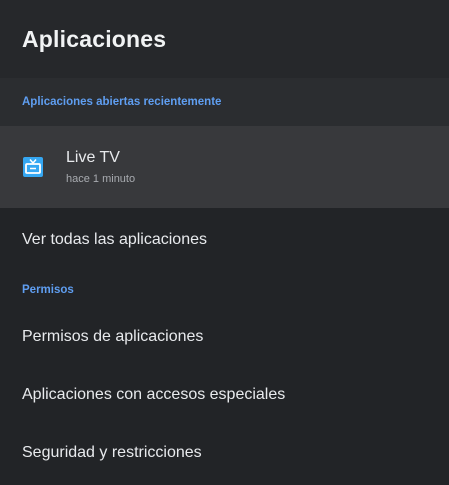 The width and height of the screenshot is (449, 485). I want to click on app-permissions-item: Permisos de aplicaciones, so click(224, 337).